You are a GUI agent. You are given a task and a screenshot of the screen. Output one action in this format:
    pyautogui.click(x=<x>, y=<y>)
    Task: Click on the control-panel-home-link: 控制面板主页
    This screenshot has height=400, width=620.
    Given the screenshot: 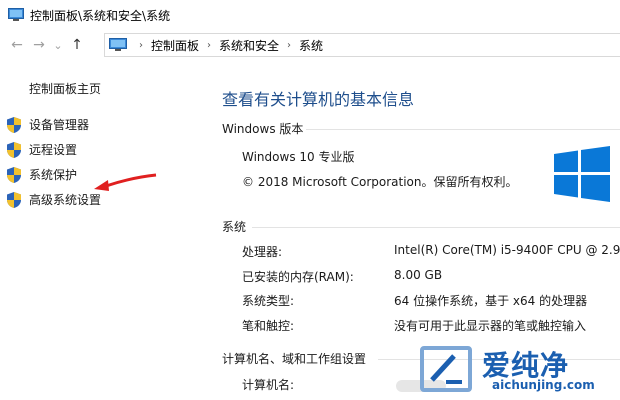 What is the action you would take?
    pyautogui.click(x=65, y=88)
    